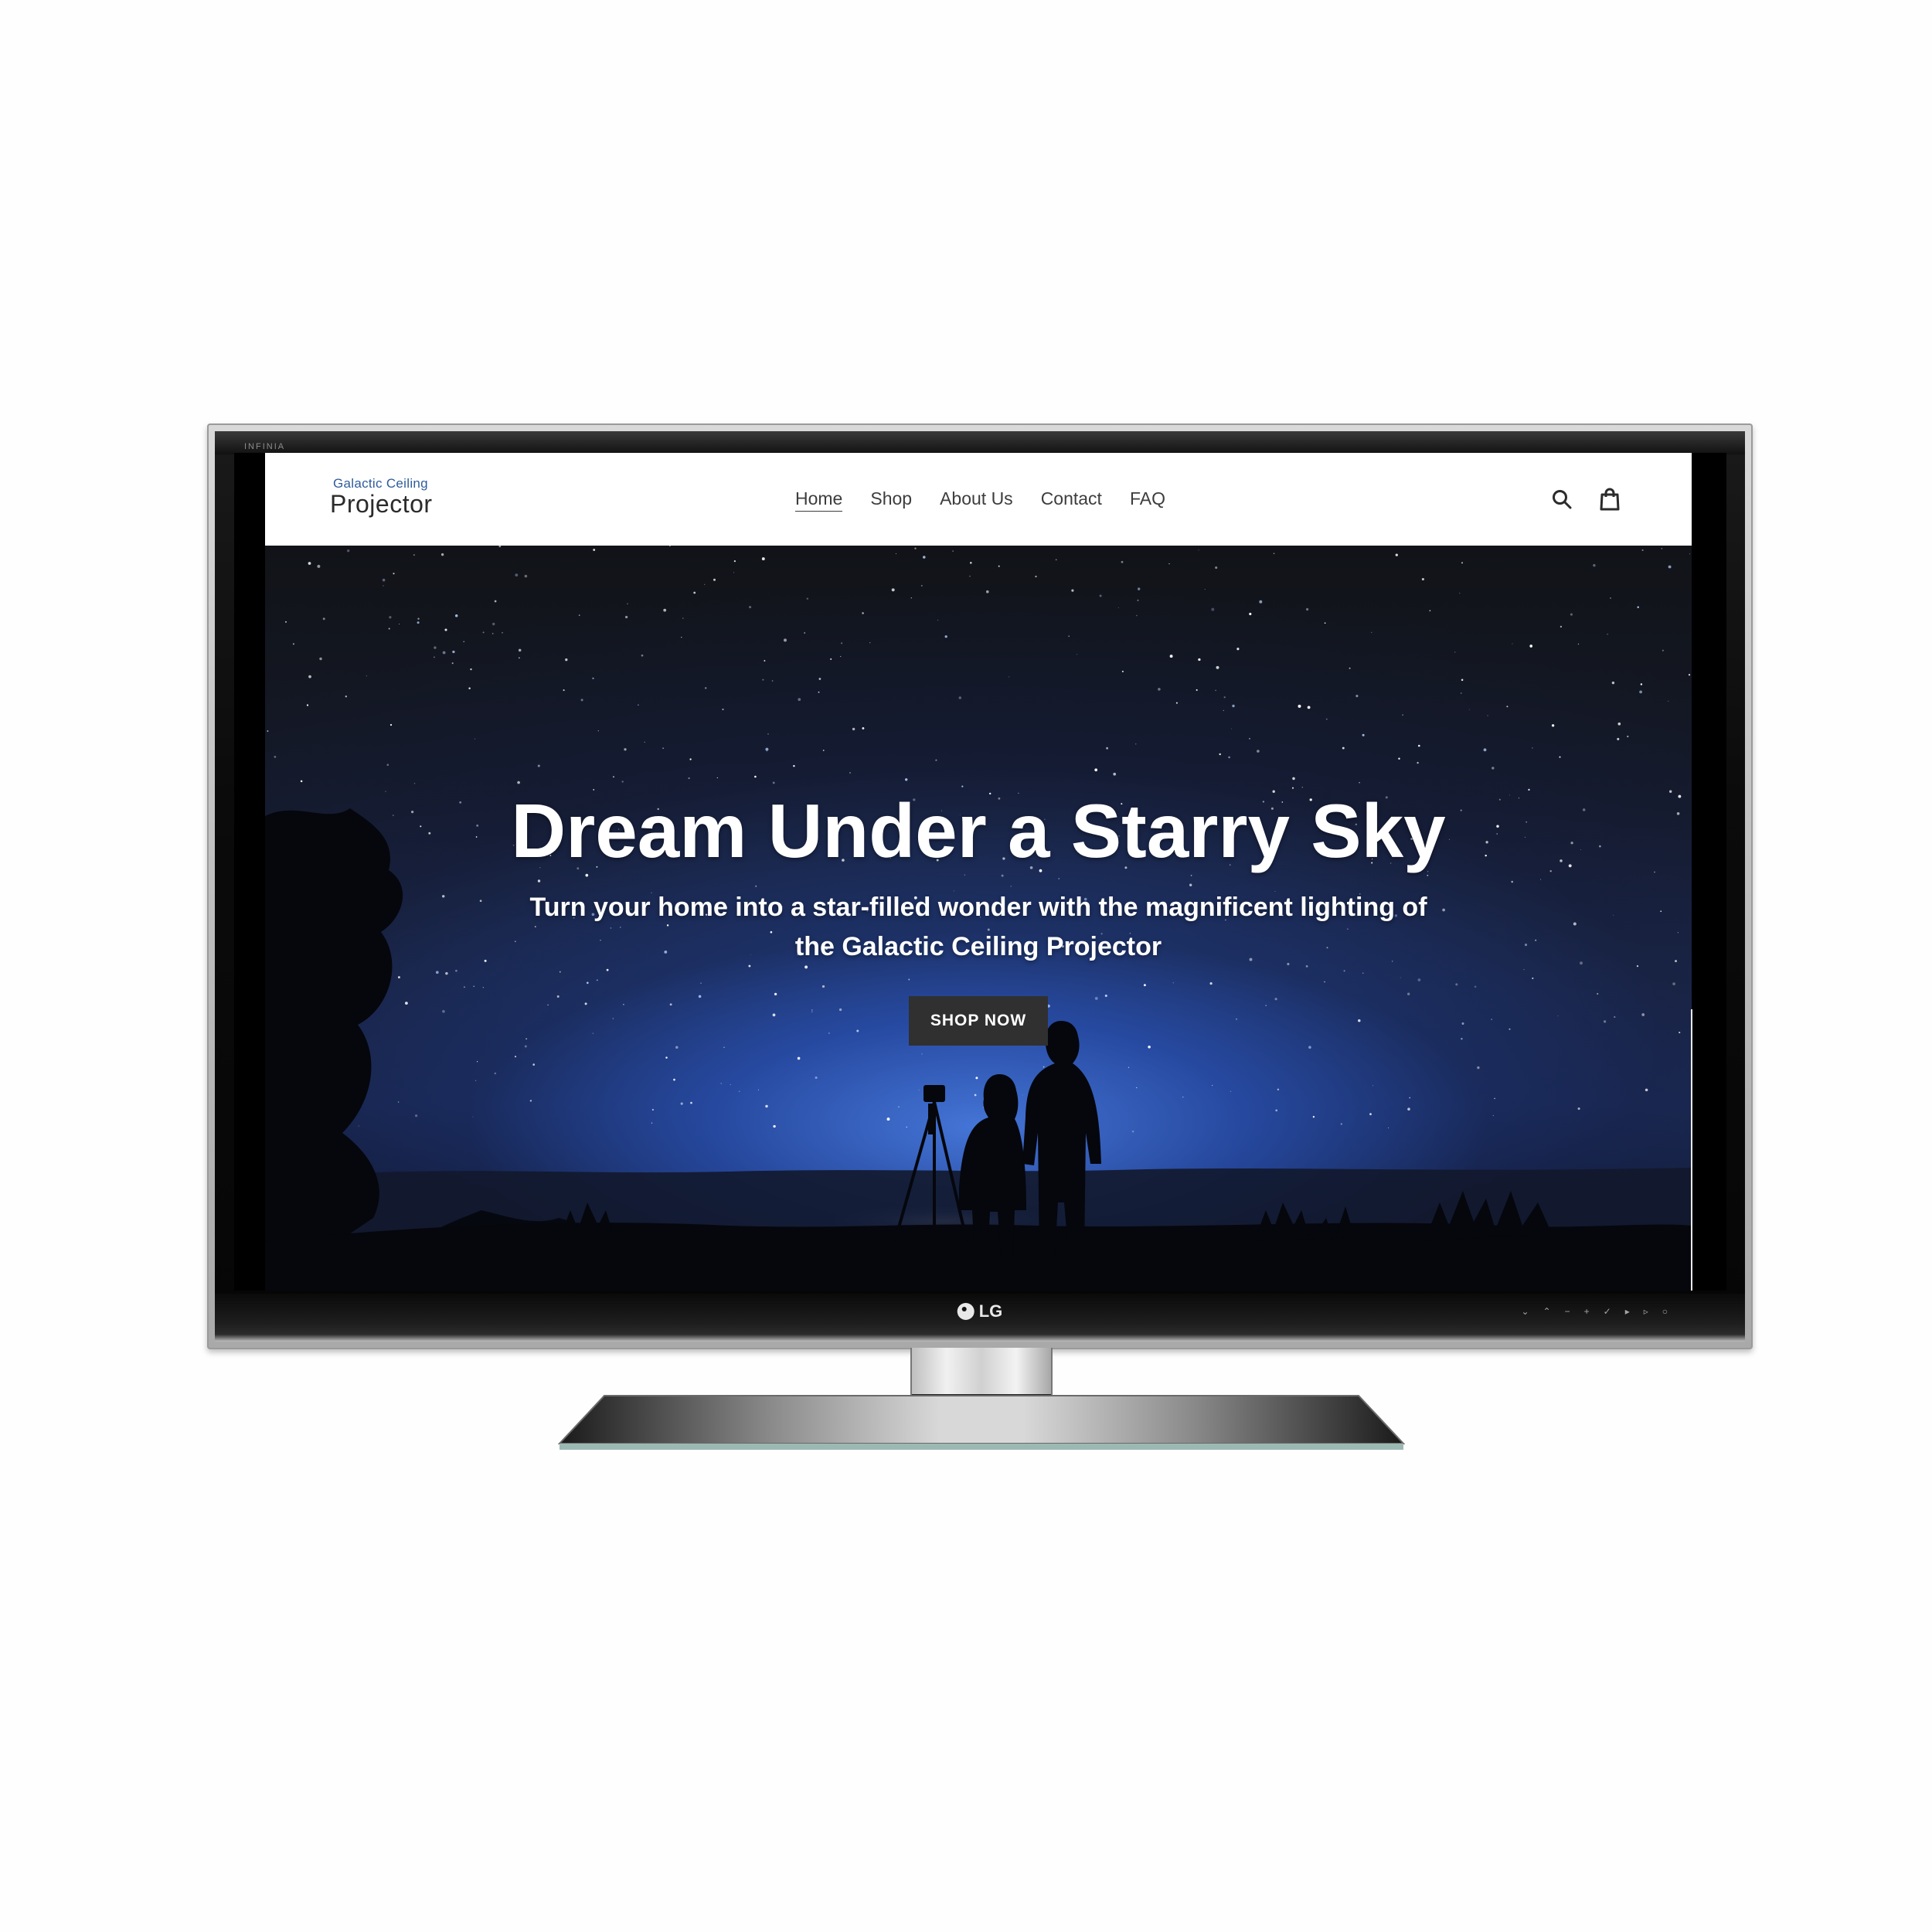 The width and height of the screenshot is (1932, 1932). I want to click on tv-control-down-icon: ⌄, so click(1525, 1312).